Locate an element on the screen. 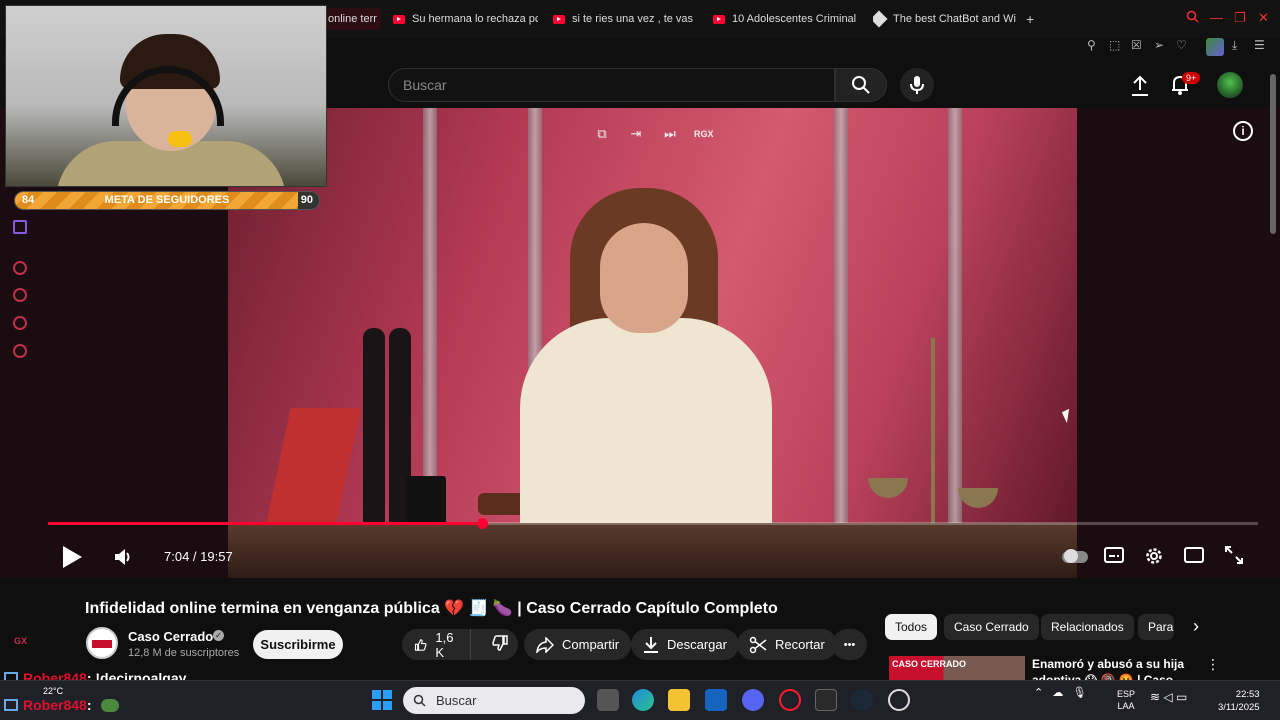  theater-mode-button is located at coordinates (1194, 557).